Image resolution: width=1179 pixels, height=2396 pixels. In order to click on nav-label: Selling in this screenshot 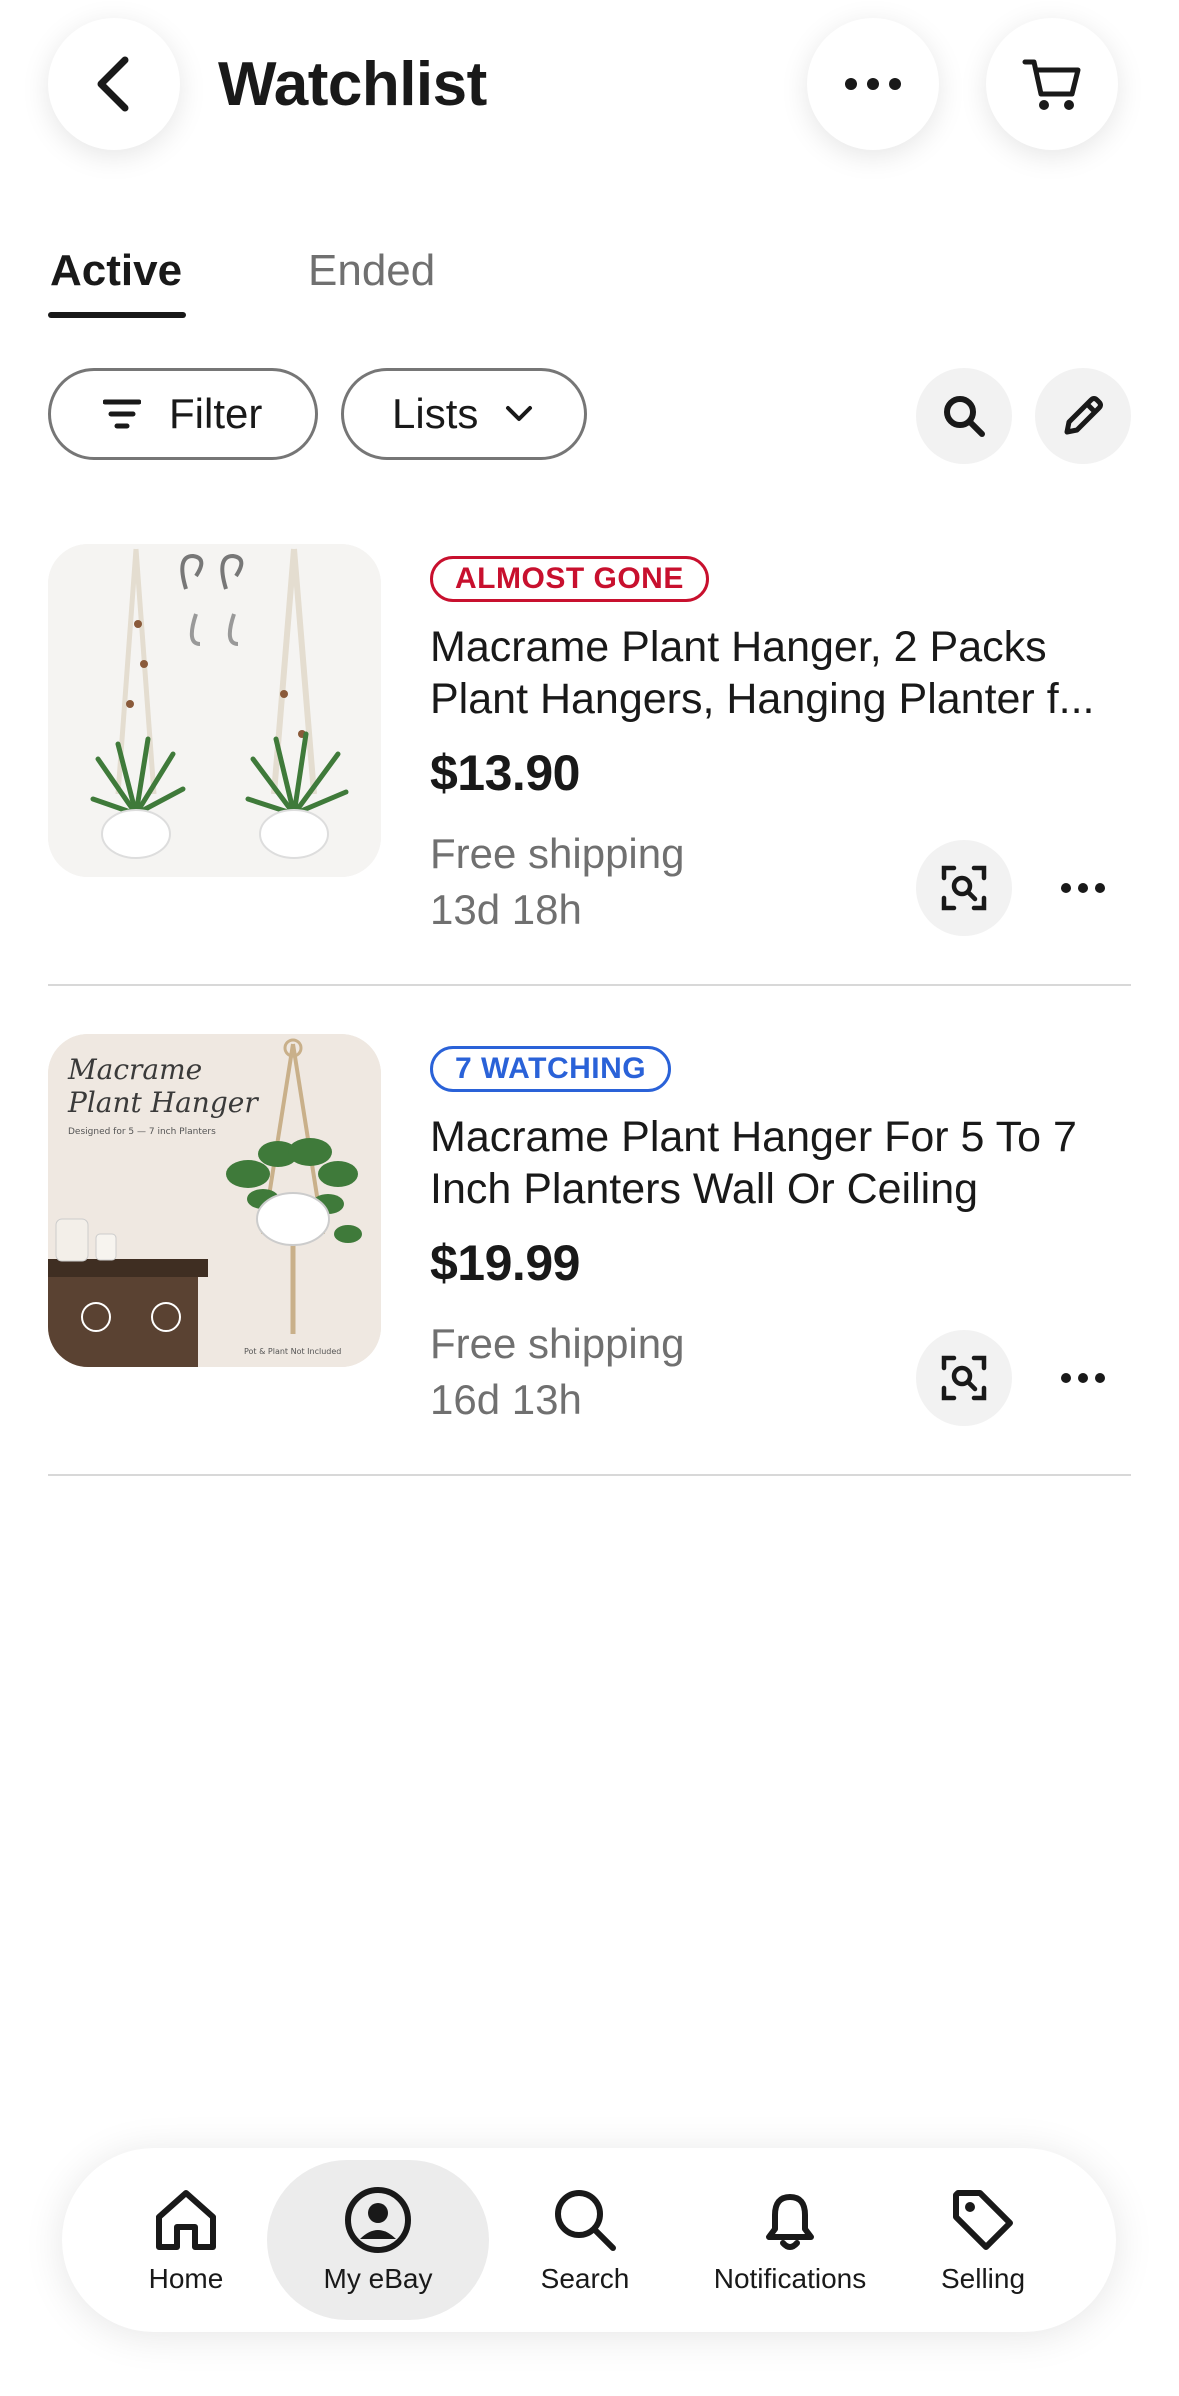, I will do `click(983, 2278)`.